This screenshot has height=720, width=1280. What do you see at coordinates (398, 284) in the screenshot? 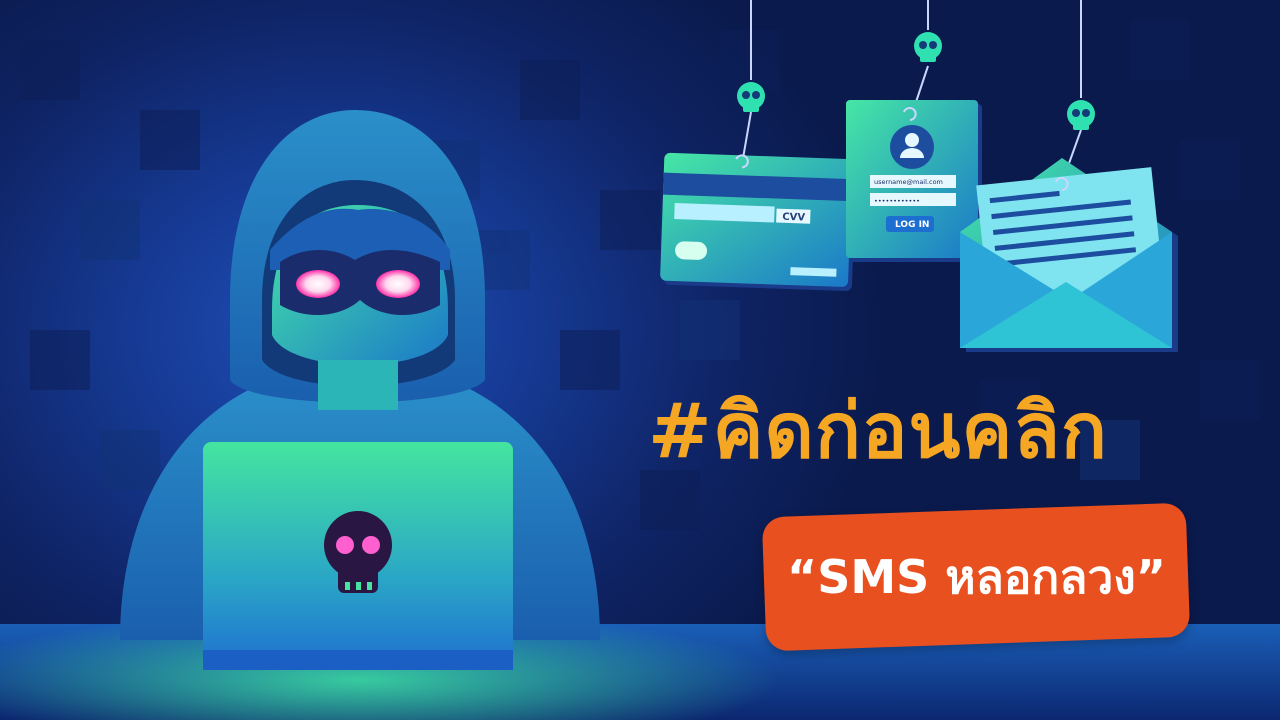
I see `right-eye` at bounding box center [398, 284].